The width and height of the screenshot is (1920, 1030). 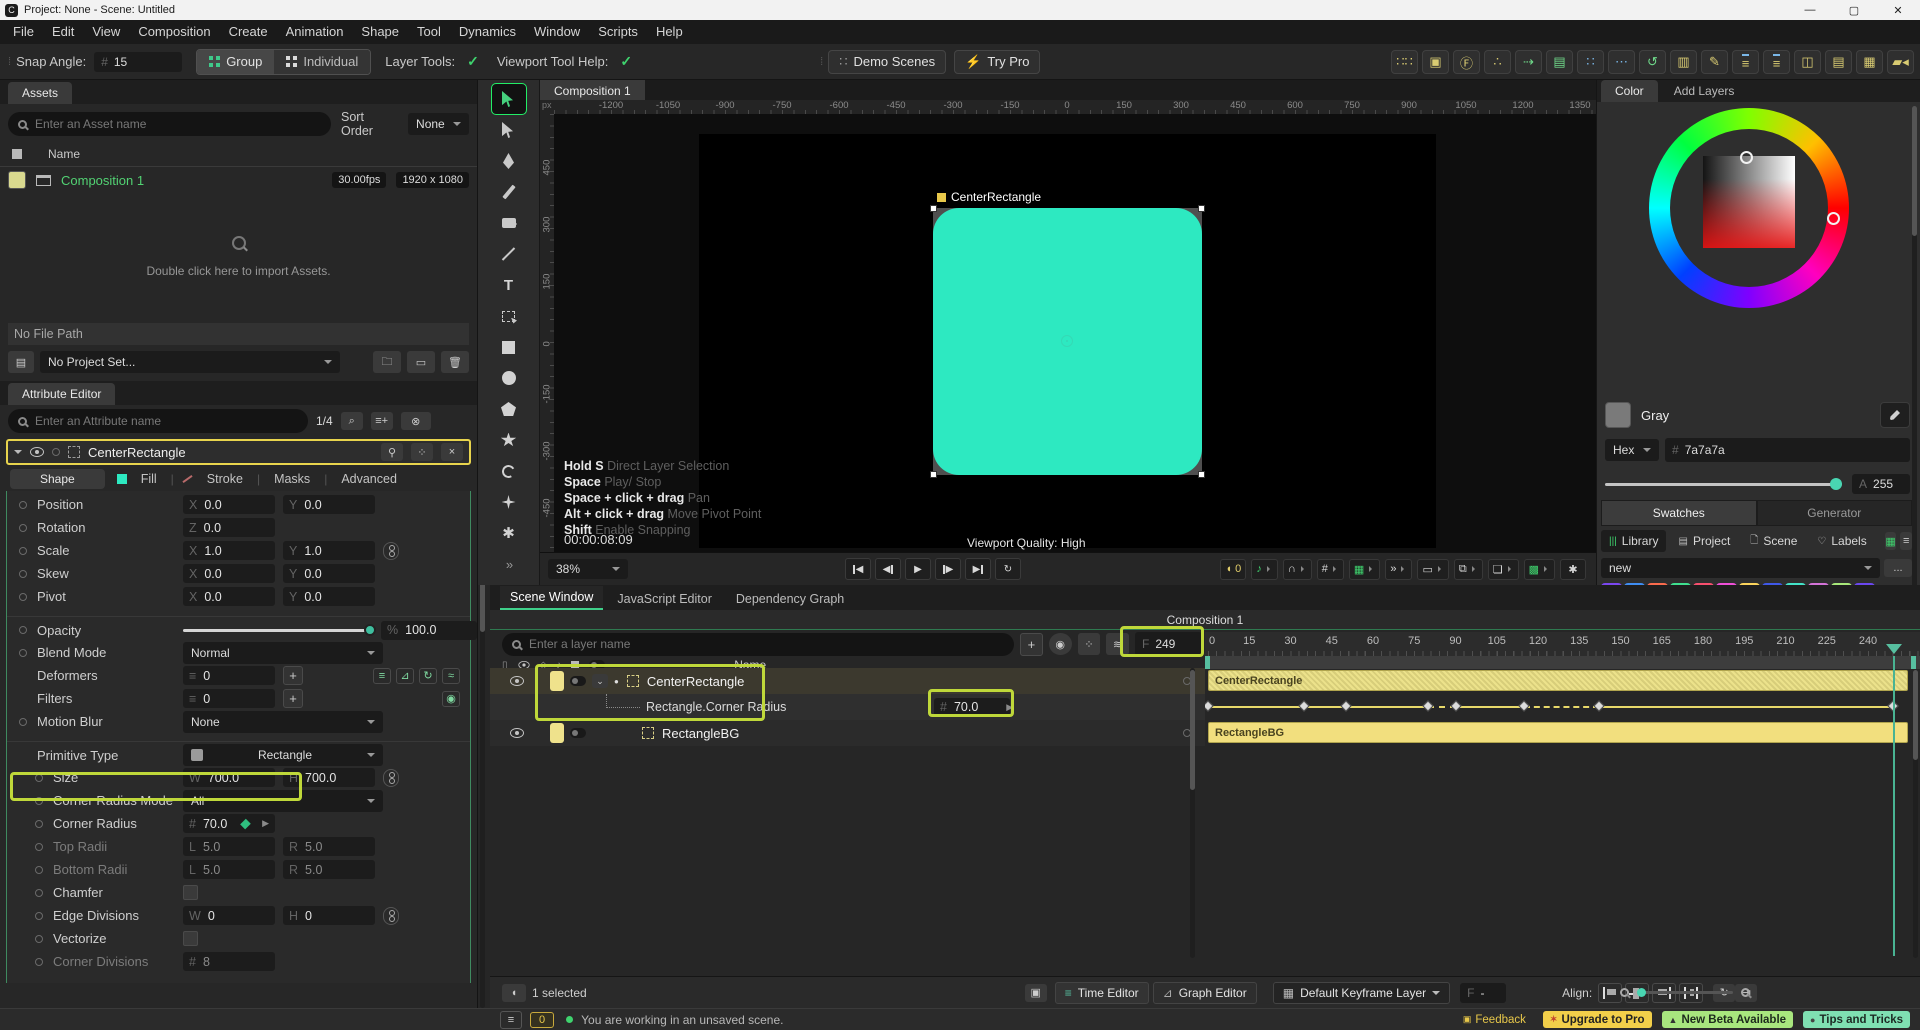 I want to click on filter-settings-icon: ≋, so click(x=1117, y=644).